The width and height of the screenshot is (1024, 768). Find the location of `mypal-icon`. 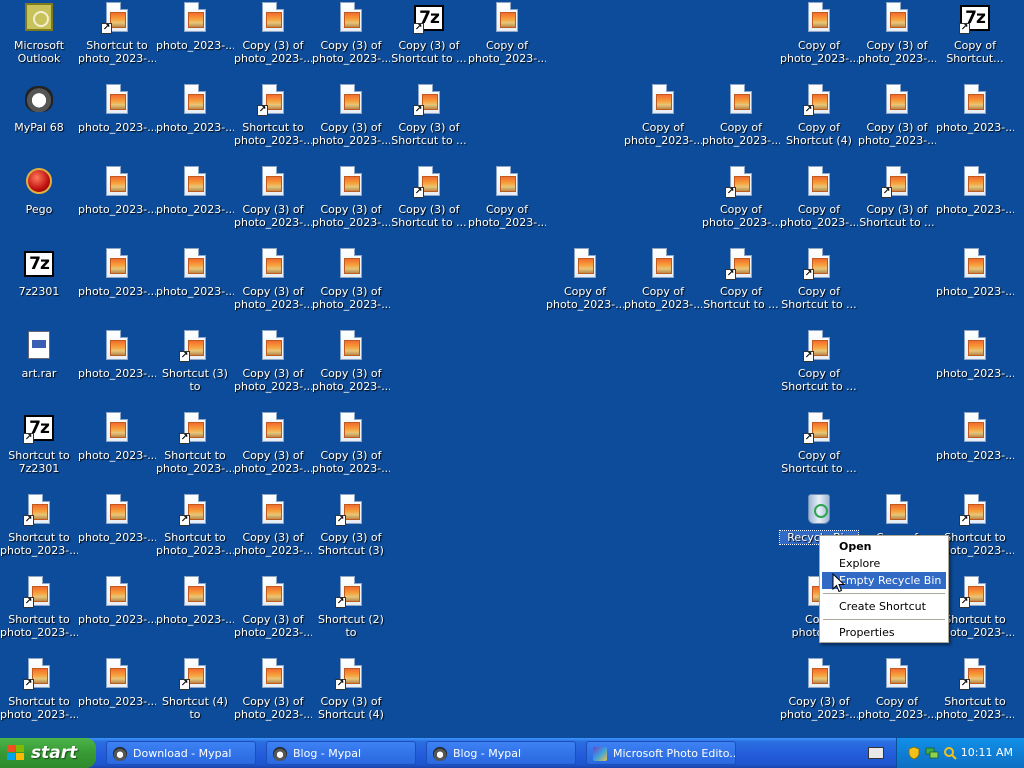

mypal-icon is located at coordinates (39, 100).